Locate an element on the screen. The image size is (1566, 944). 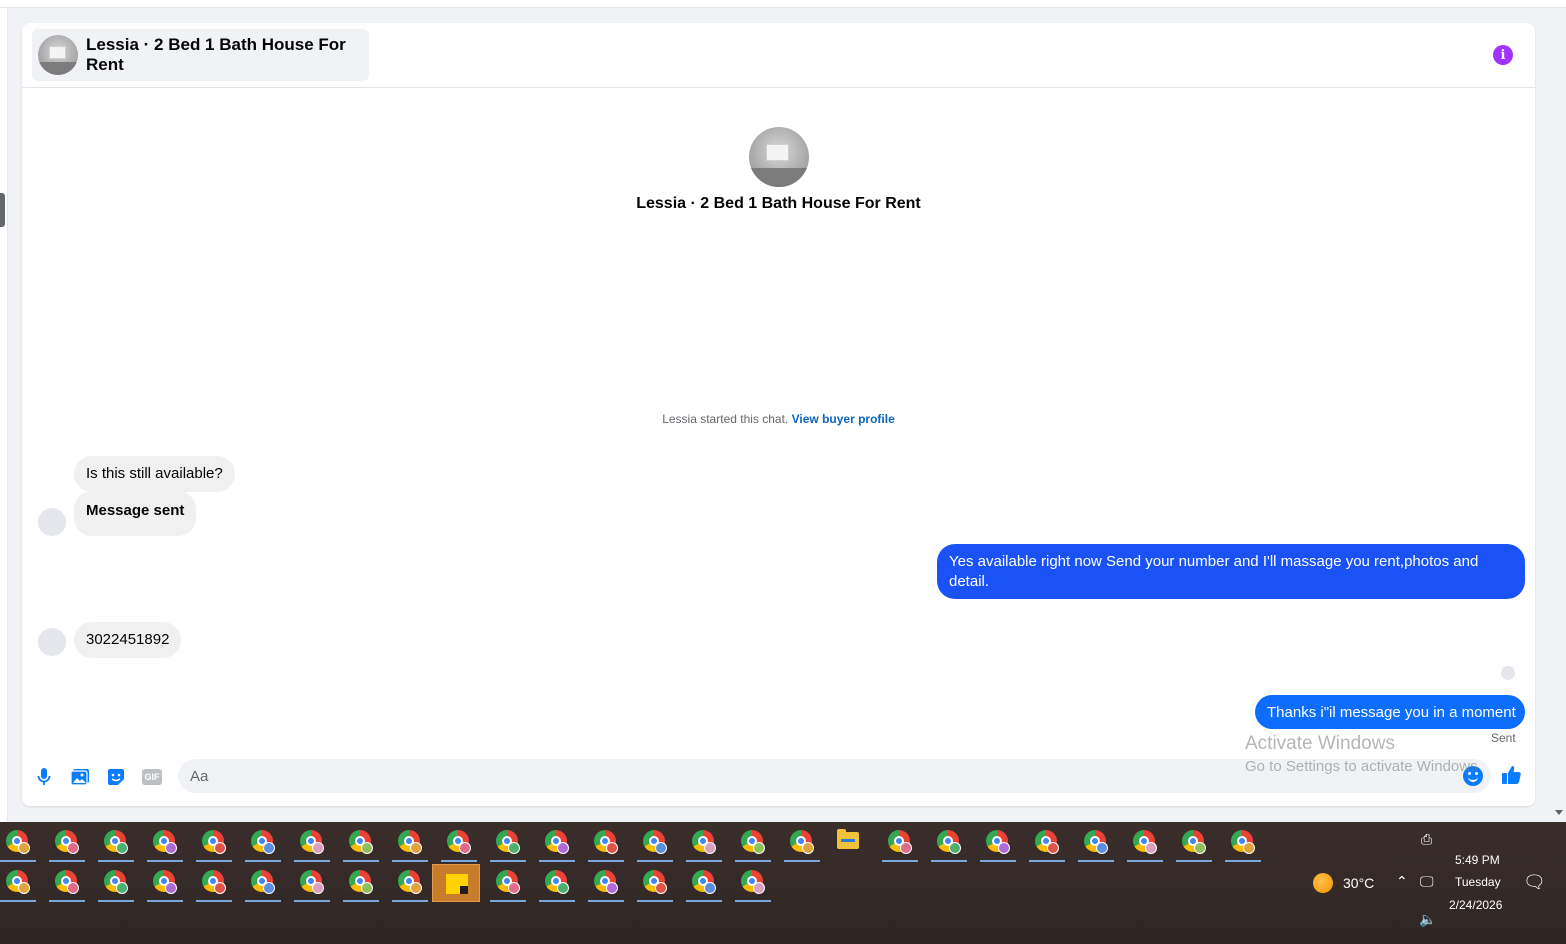
chevron-up-icon: ⌃ is located at coordinates (1402, 882).